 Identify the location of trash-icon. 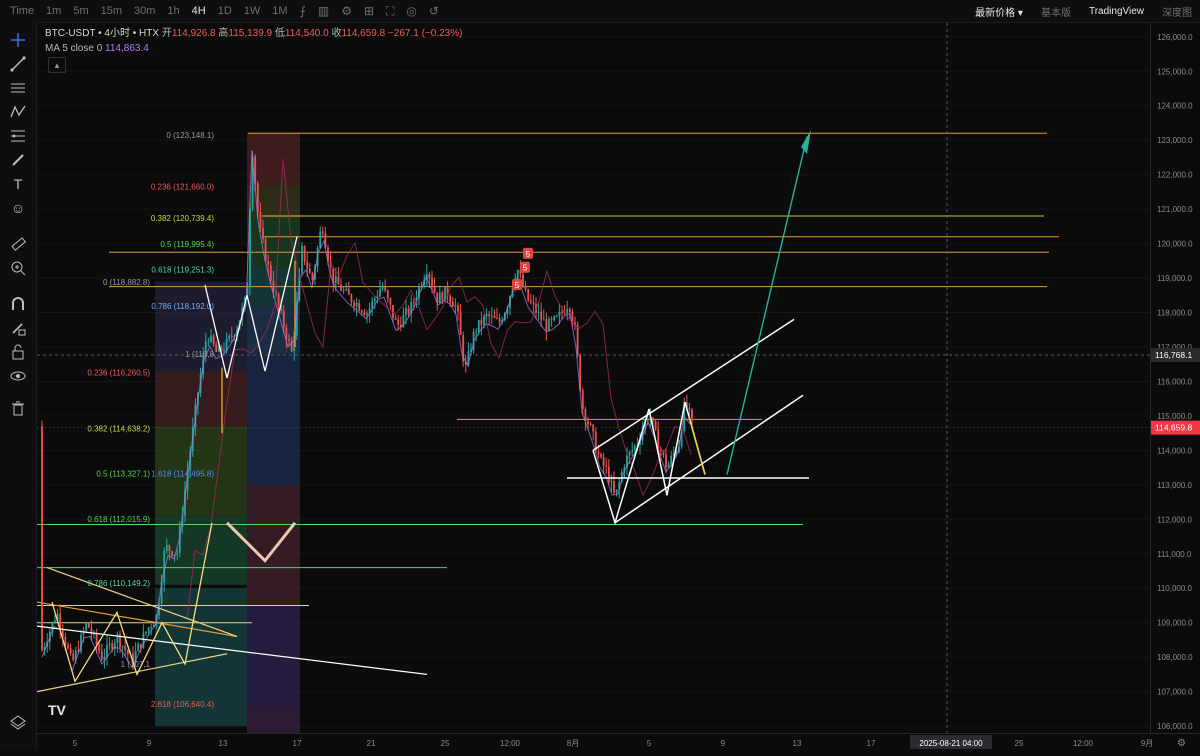
(18, 408).